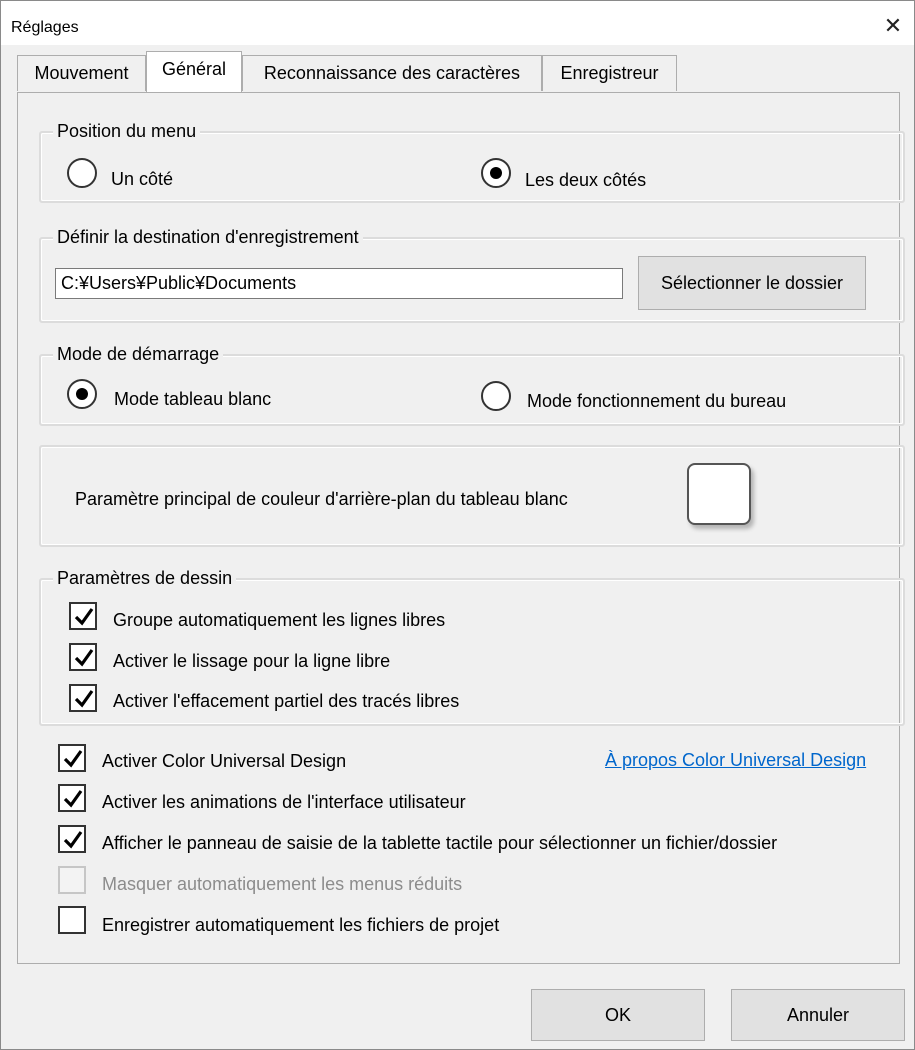 The image size is (915, 1050). Describe the element at coordinates (82, 173) in the screenshot. I see `radio-un-cote` at that location.